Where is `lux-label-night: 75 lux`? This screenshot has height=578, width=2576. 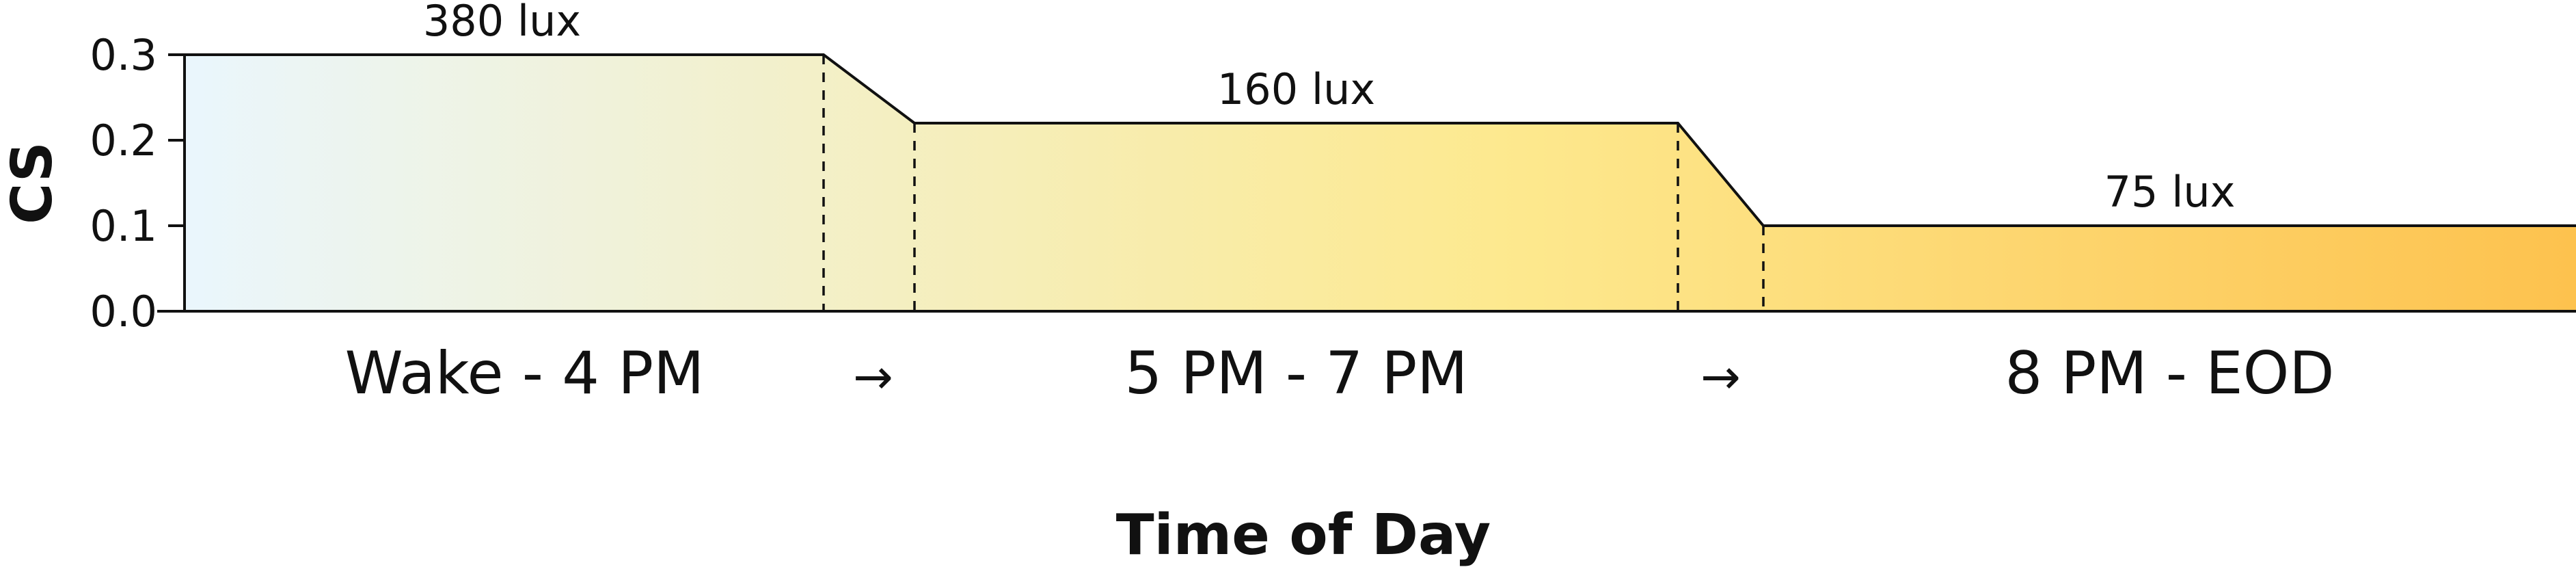
lux-label-night: 75 lux is located at coordinates (2170, 192).